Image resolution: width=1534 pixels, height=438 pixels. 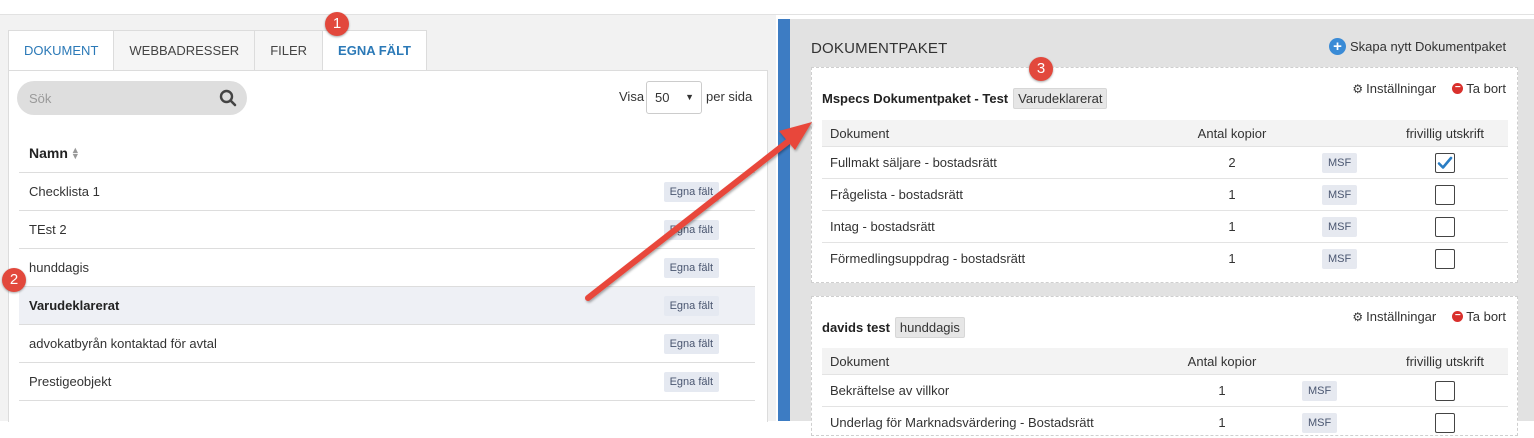 What do you see at coordinates (1337, 46) in the screenshot?
I see `plus-circle-icon: +` at bounding box center [1337, 46].